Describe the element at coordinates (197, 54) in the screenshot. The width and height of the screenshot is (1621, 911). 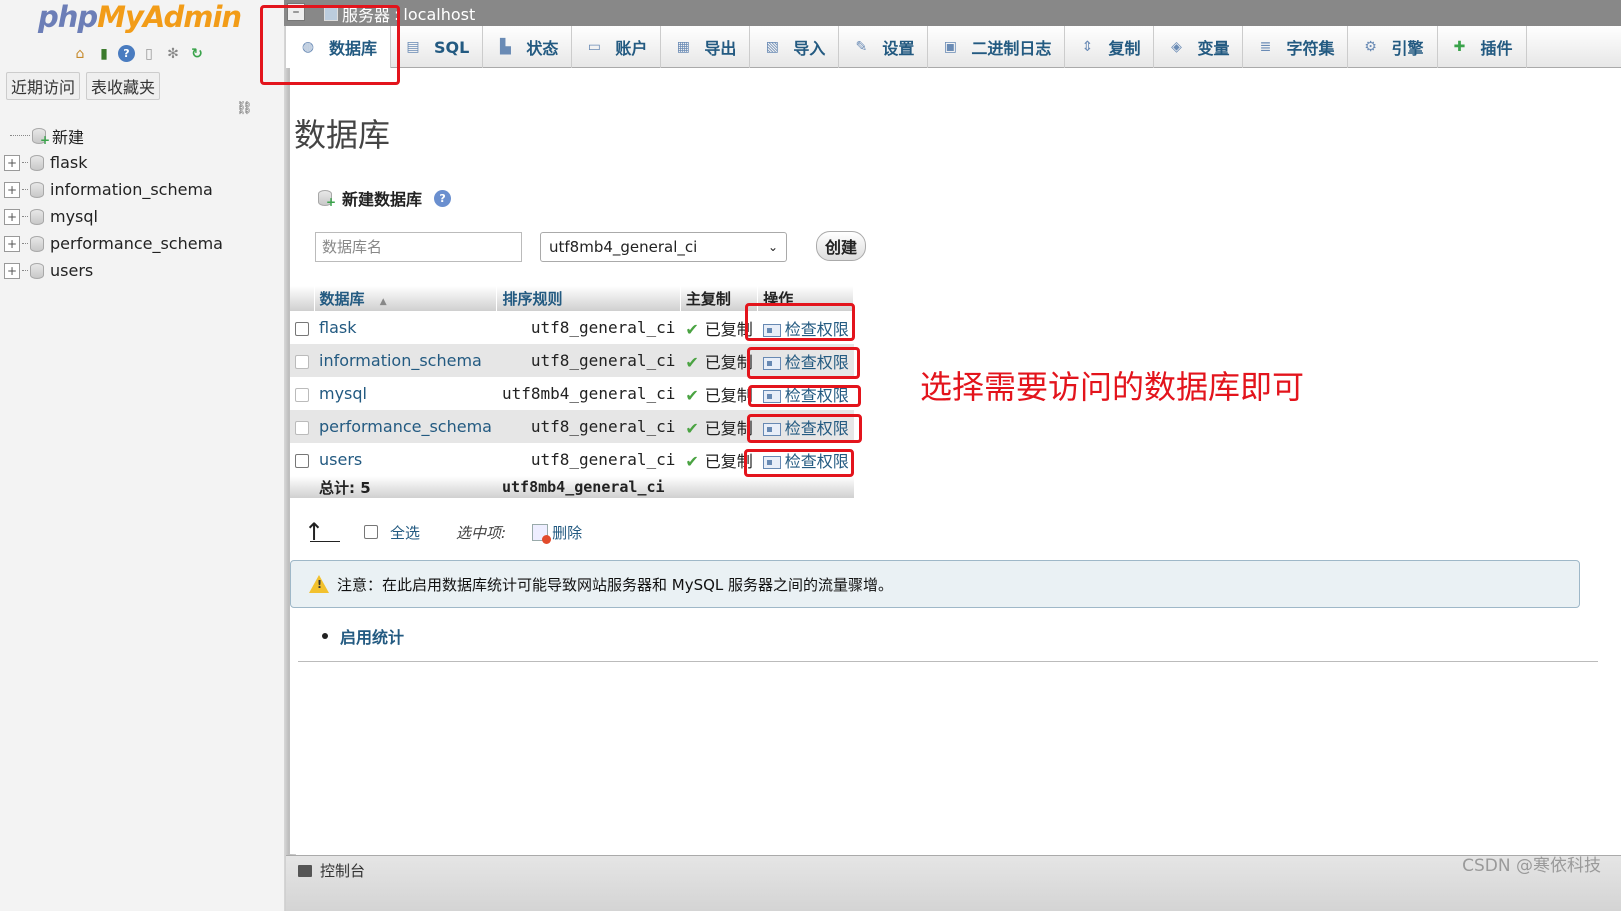
I see `reload-icon: ↻` at that location.